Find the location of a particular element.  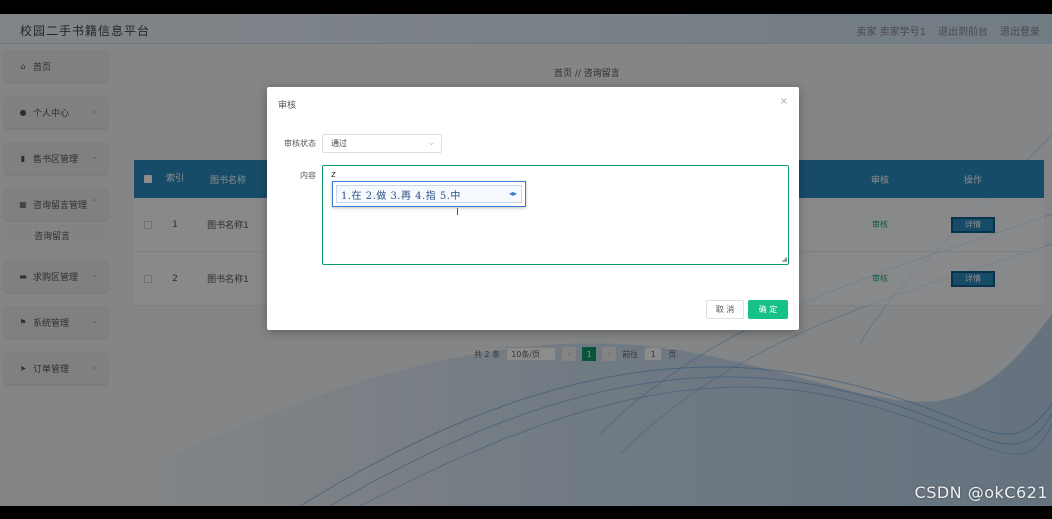

watermark: CSDN @okC621 is located at coordinates (981, 492).